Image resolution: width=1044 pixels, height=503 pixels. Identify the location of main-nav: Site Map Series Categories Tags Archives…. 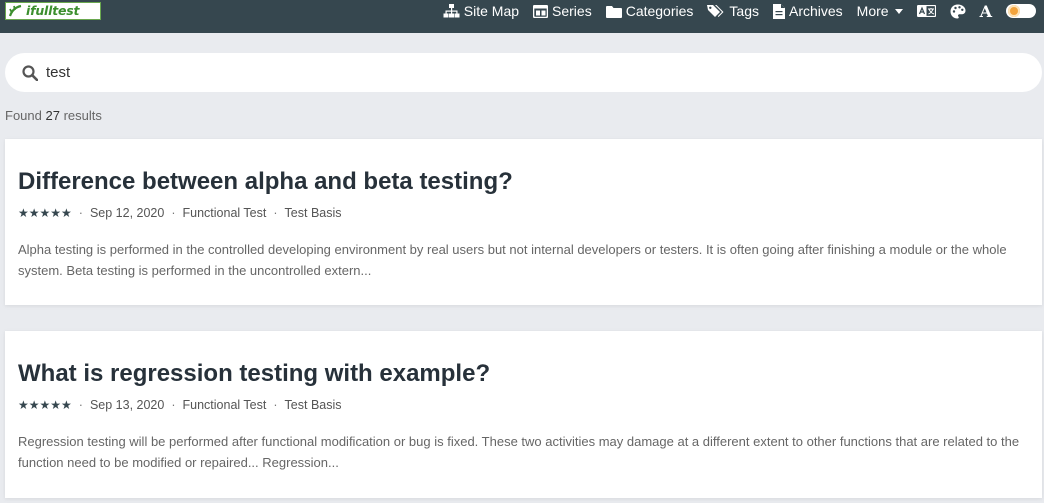
(739, 11).